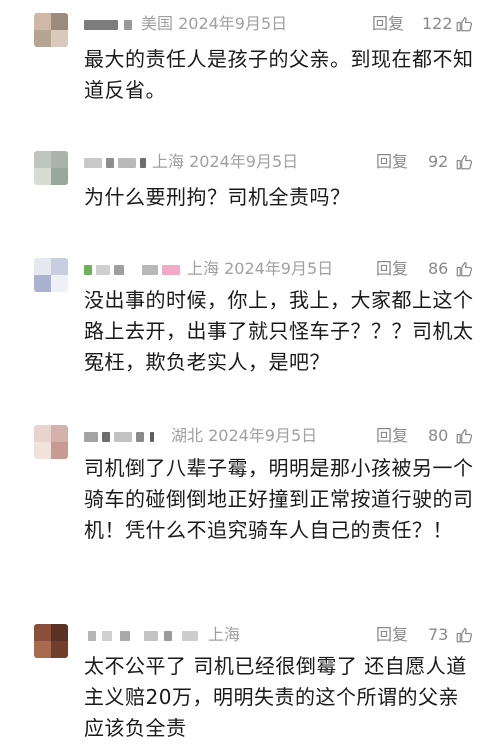 The height and width of the screenshot is (750, 500). I want to click on comment-text: 最大的责任人是孩子的父亲。到现在都不知道反省。, so click(279, 74).